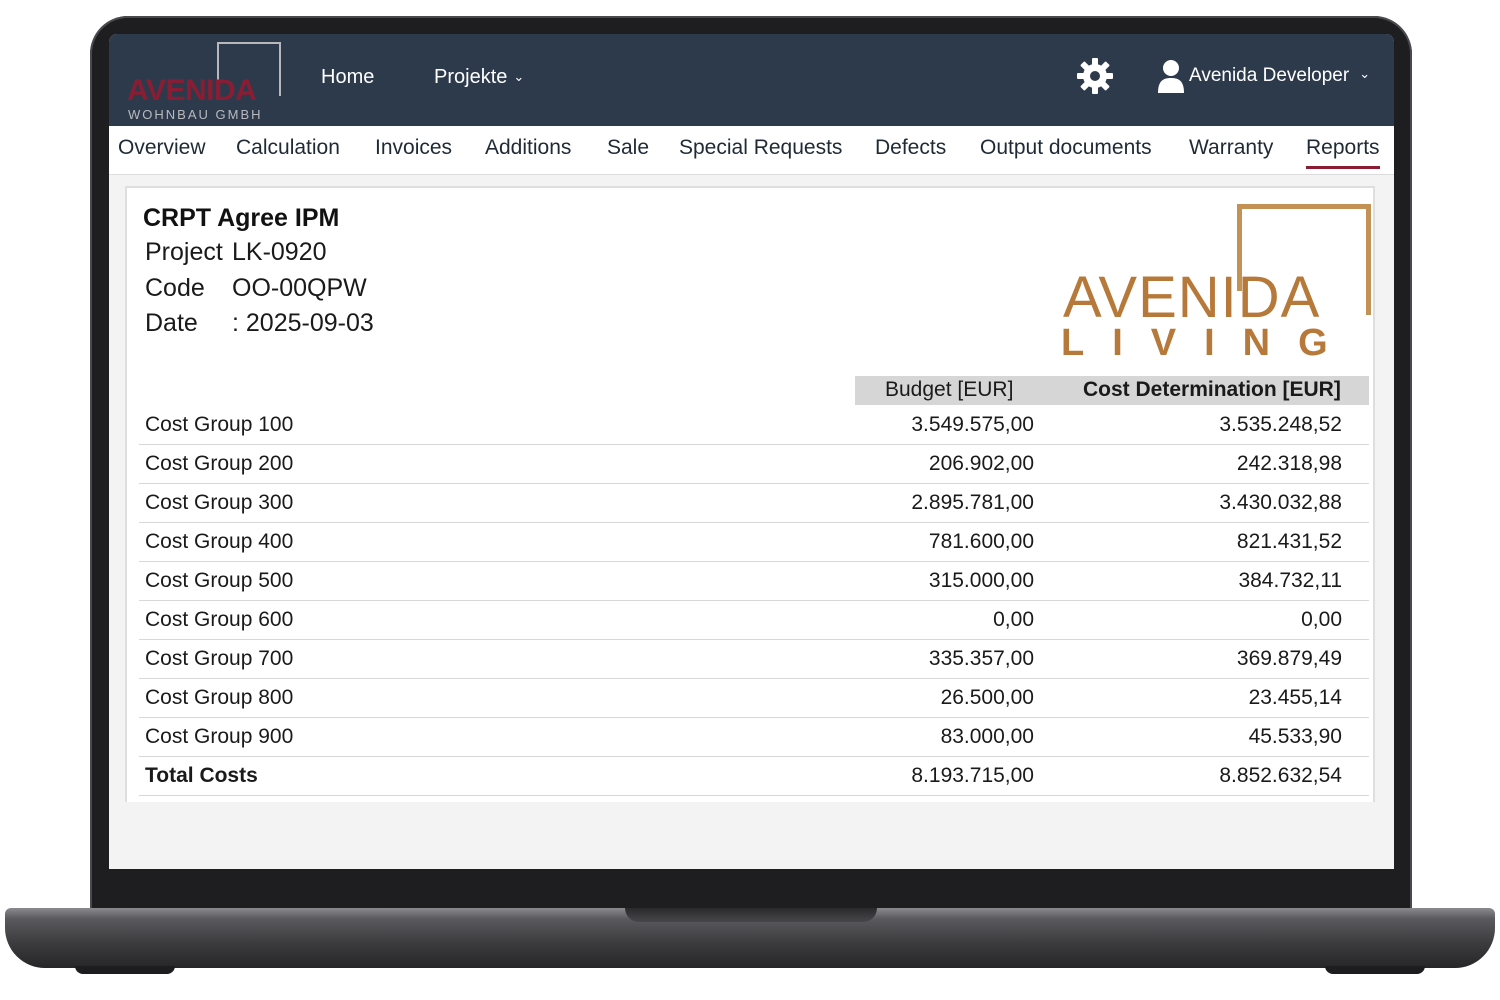 The image size is (1500, 1000). What do you see at coordinates (184, 252) in the screenshot?
I see `project-label: Project` at bounding box center [184, 252].